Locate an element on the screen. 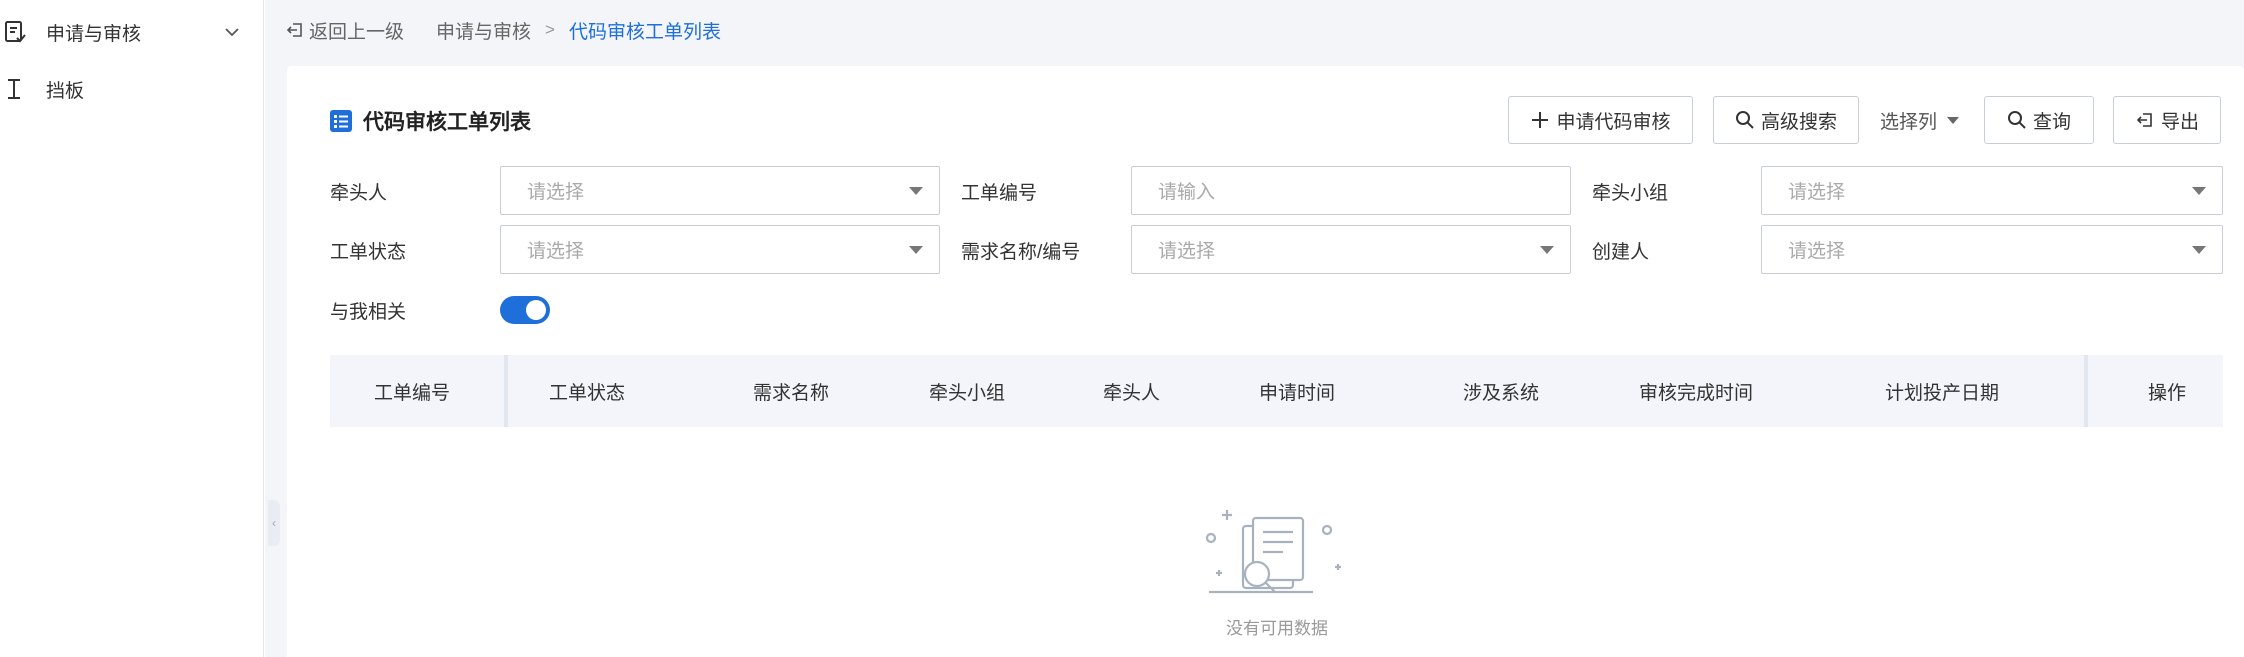  page-title-text: 代码审核工单列表 is located at coordinates (447, 122).